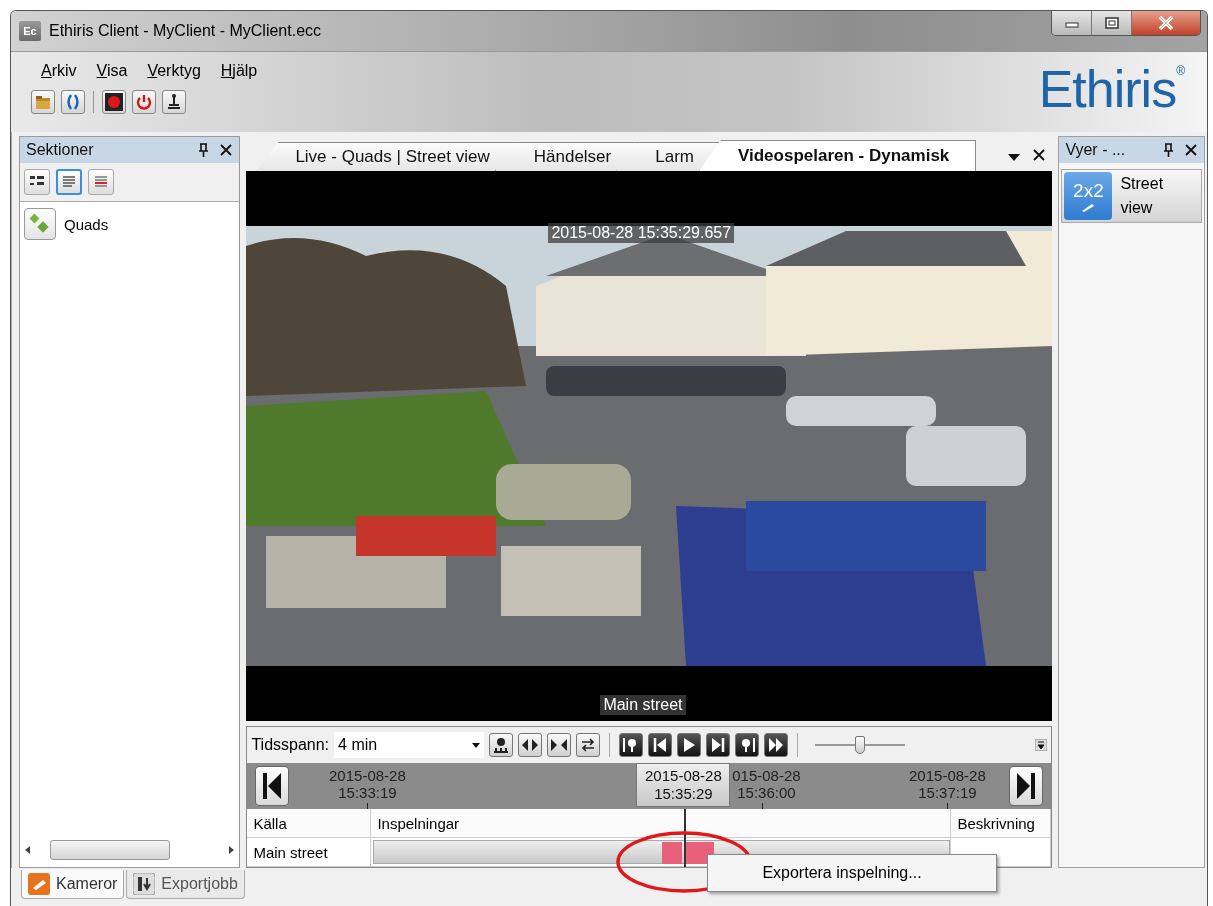 The height and width of the screenshot is (906, 1213). I want to click on column-header: Inspelningar, so click(661, 823).